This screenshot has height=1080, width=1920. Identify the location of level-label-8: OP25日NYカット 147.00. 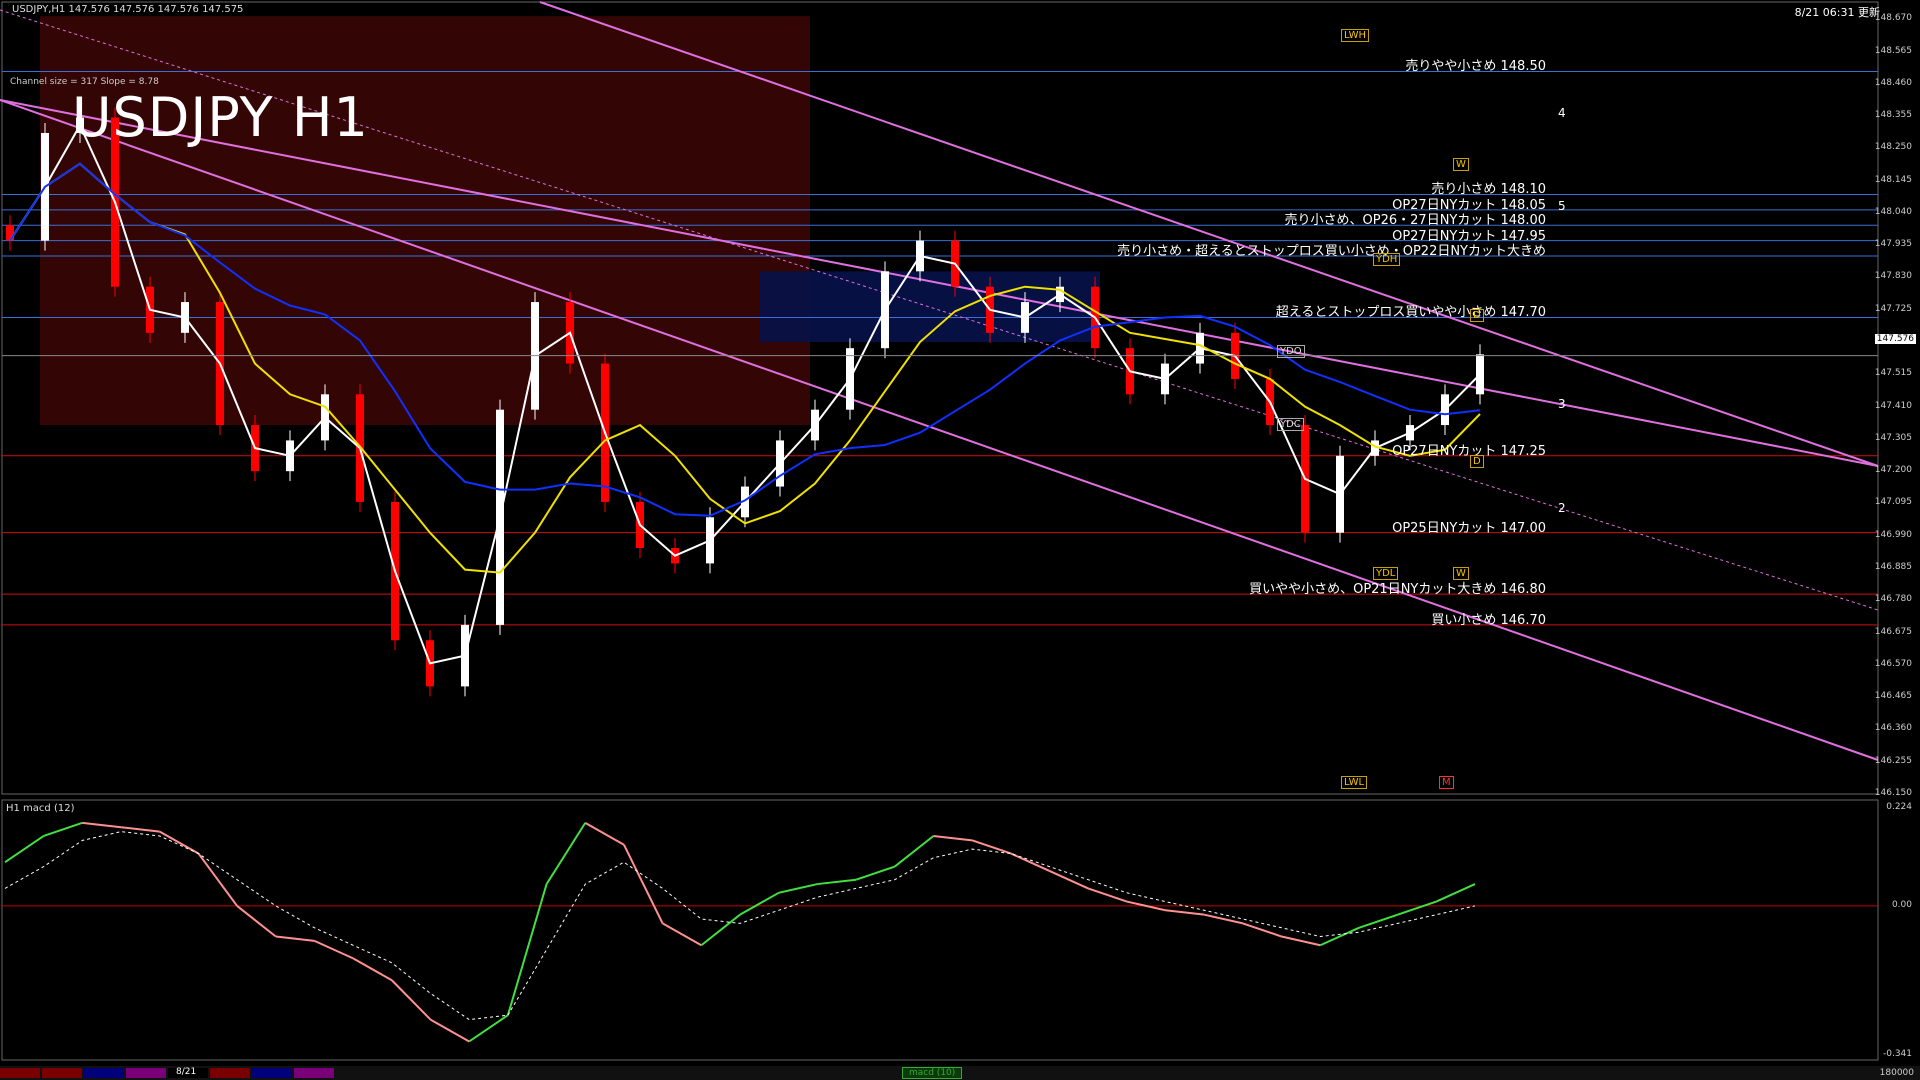
(1469, 528).